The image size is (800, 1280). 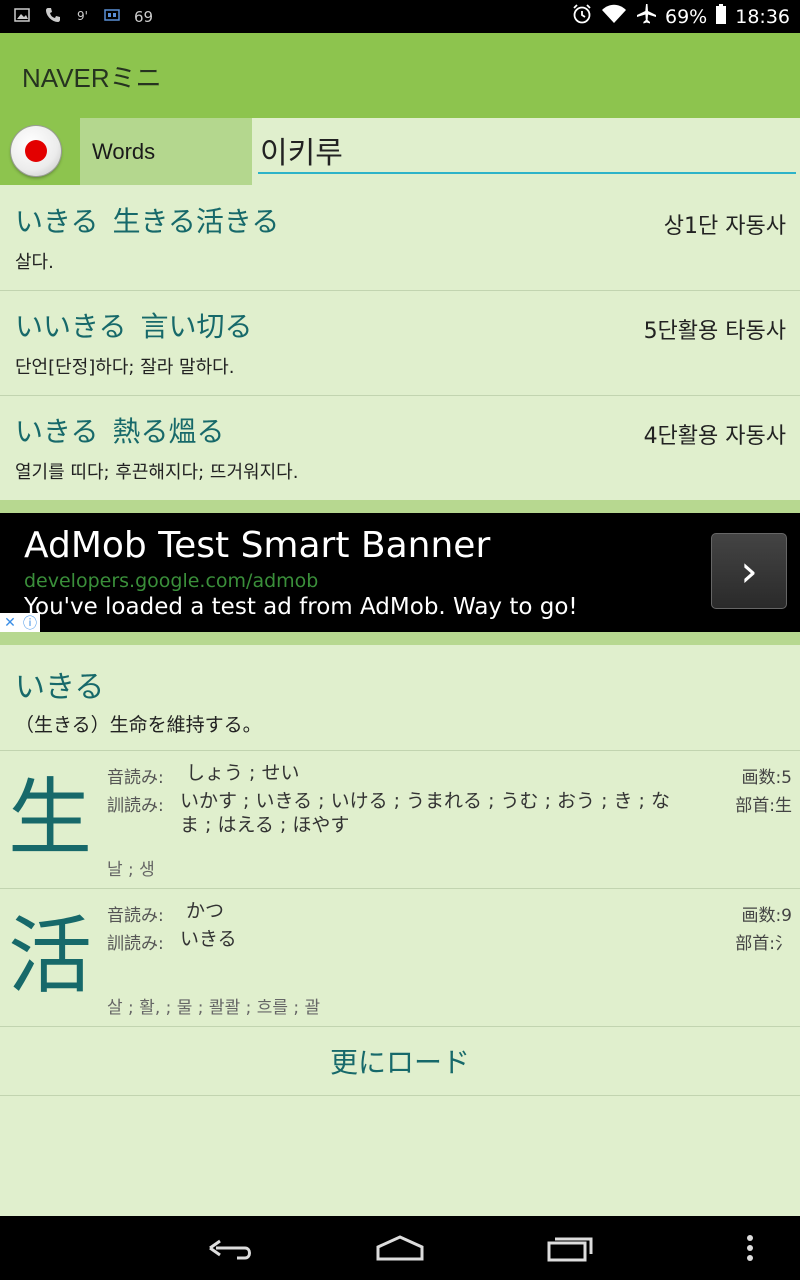 I want to click on status-left-value: 69, so click(x=144, y=16).